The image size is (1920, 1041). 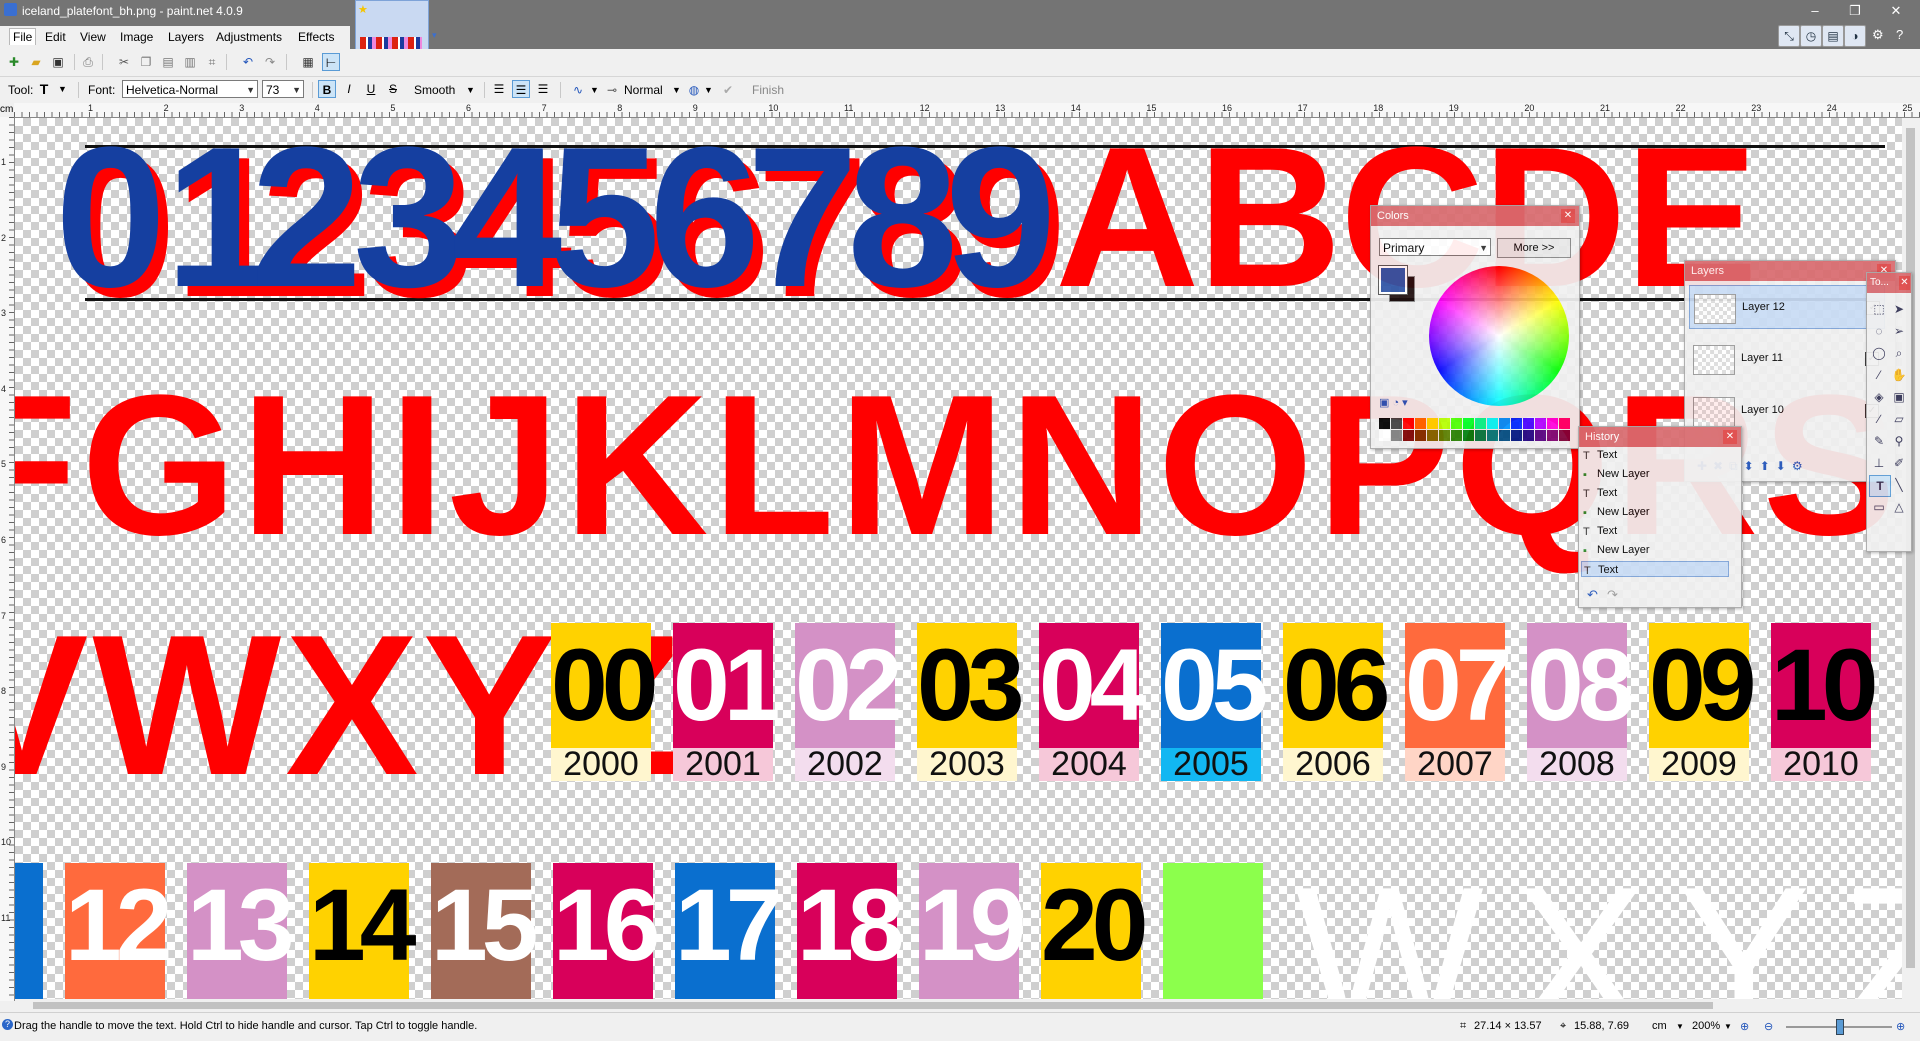 I want to click on underline-toggle: U, so click(x=371, y=89).